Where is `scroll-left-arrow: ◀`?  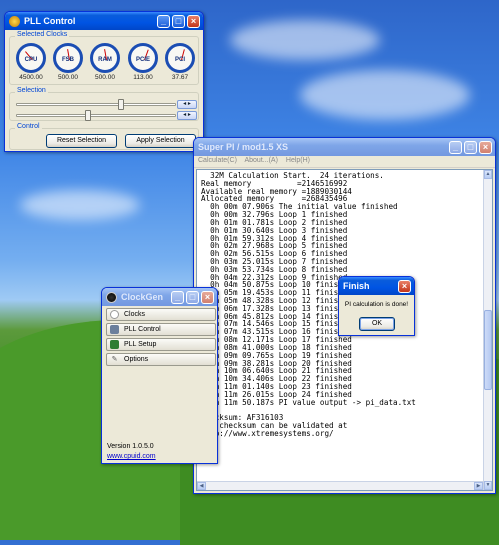 scroll-left-arrow: ◀ is located at coordinates (201, 486).